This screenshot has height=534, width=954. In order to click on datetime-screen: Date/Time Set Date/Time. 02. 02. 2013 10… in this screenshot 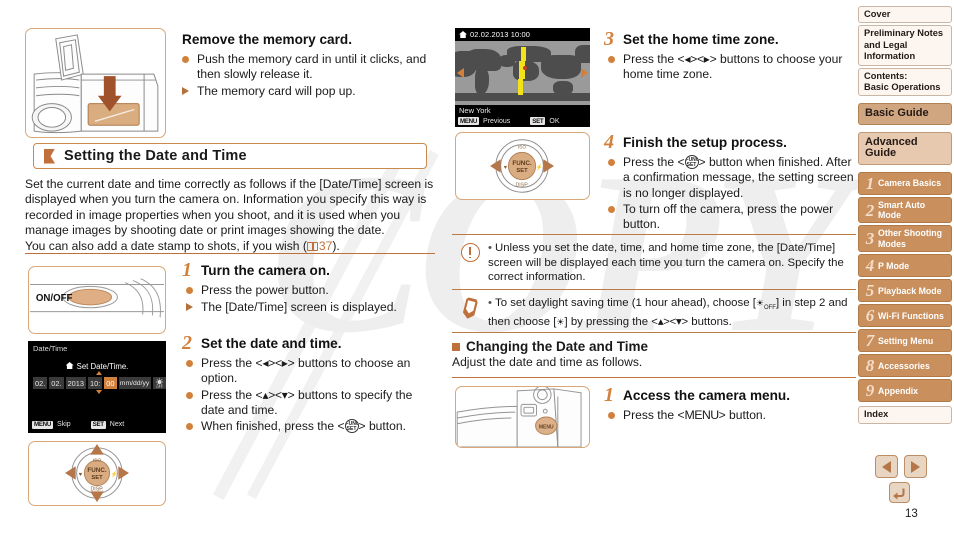, I will do `click(97, 387)`.